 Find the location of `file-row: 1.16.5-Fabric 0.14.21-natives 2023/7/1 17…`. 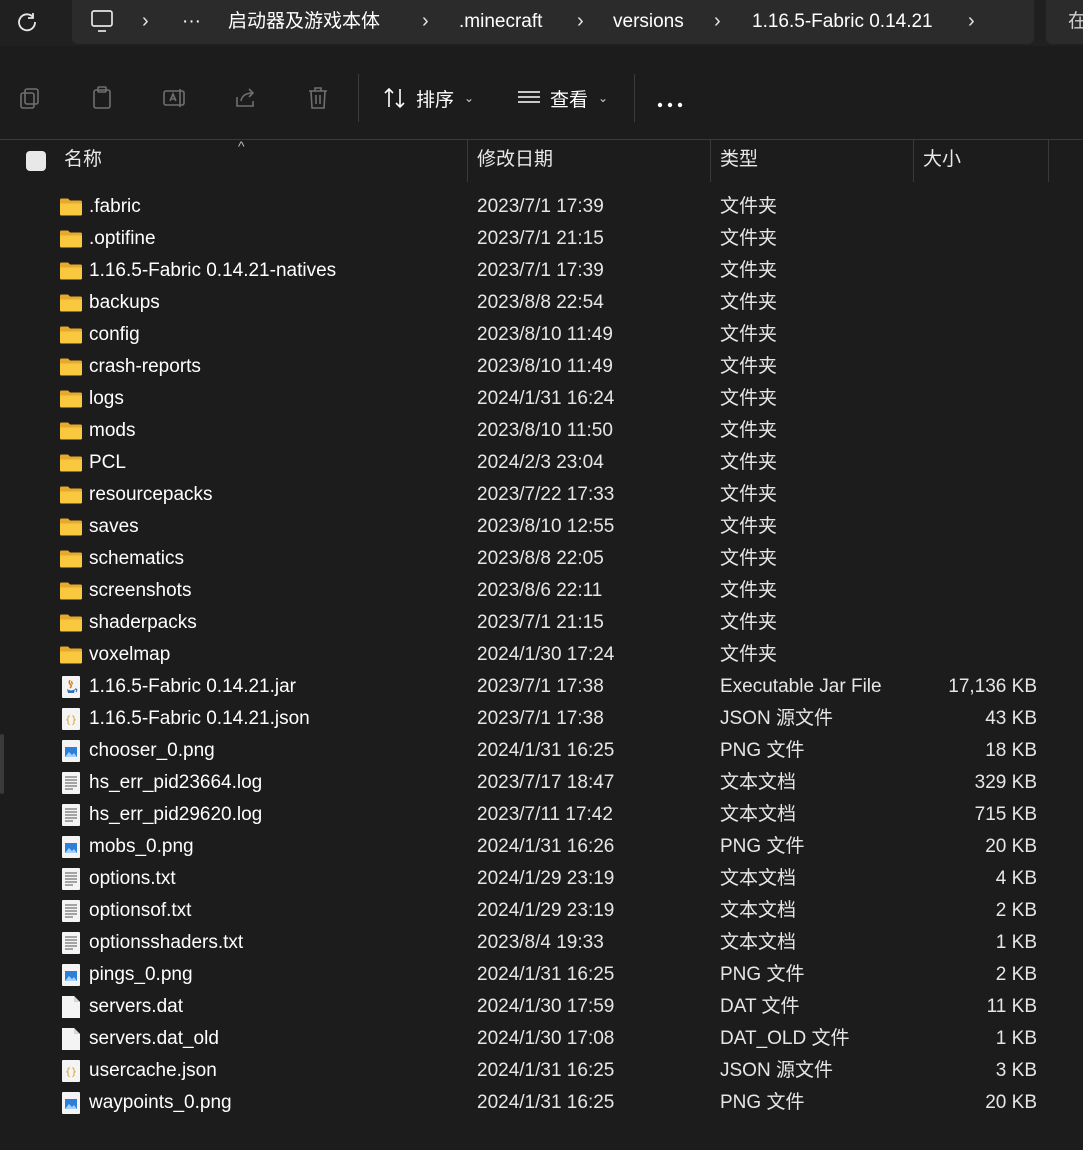

file-row: 1.16.5-Fabric 0.14.21-natives 2023/7/1 17… is located at coordinates (541, 271).